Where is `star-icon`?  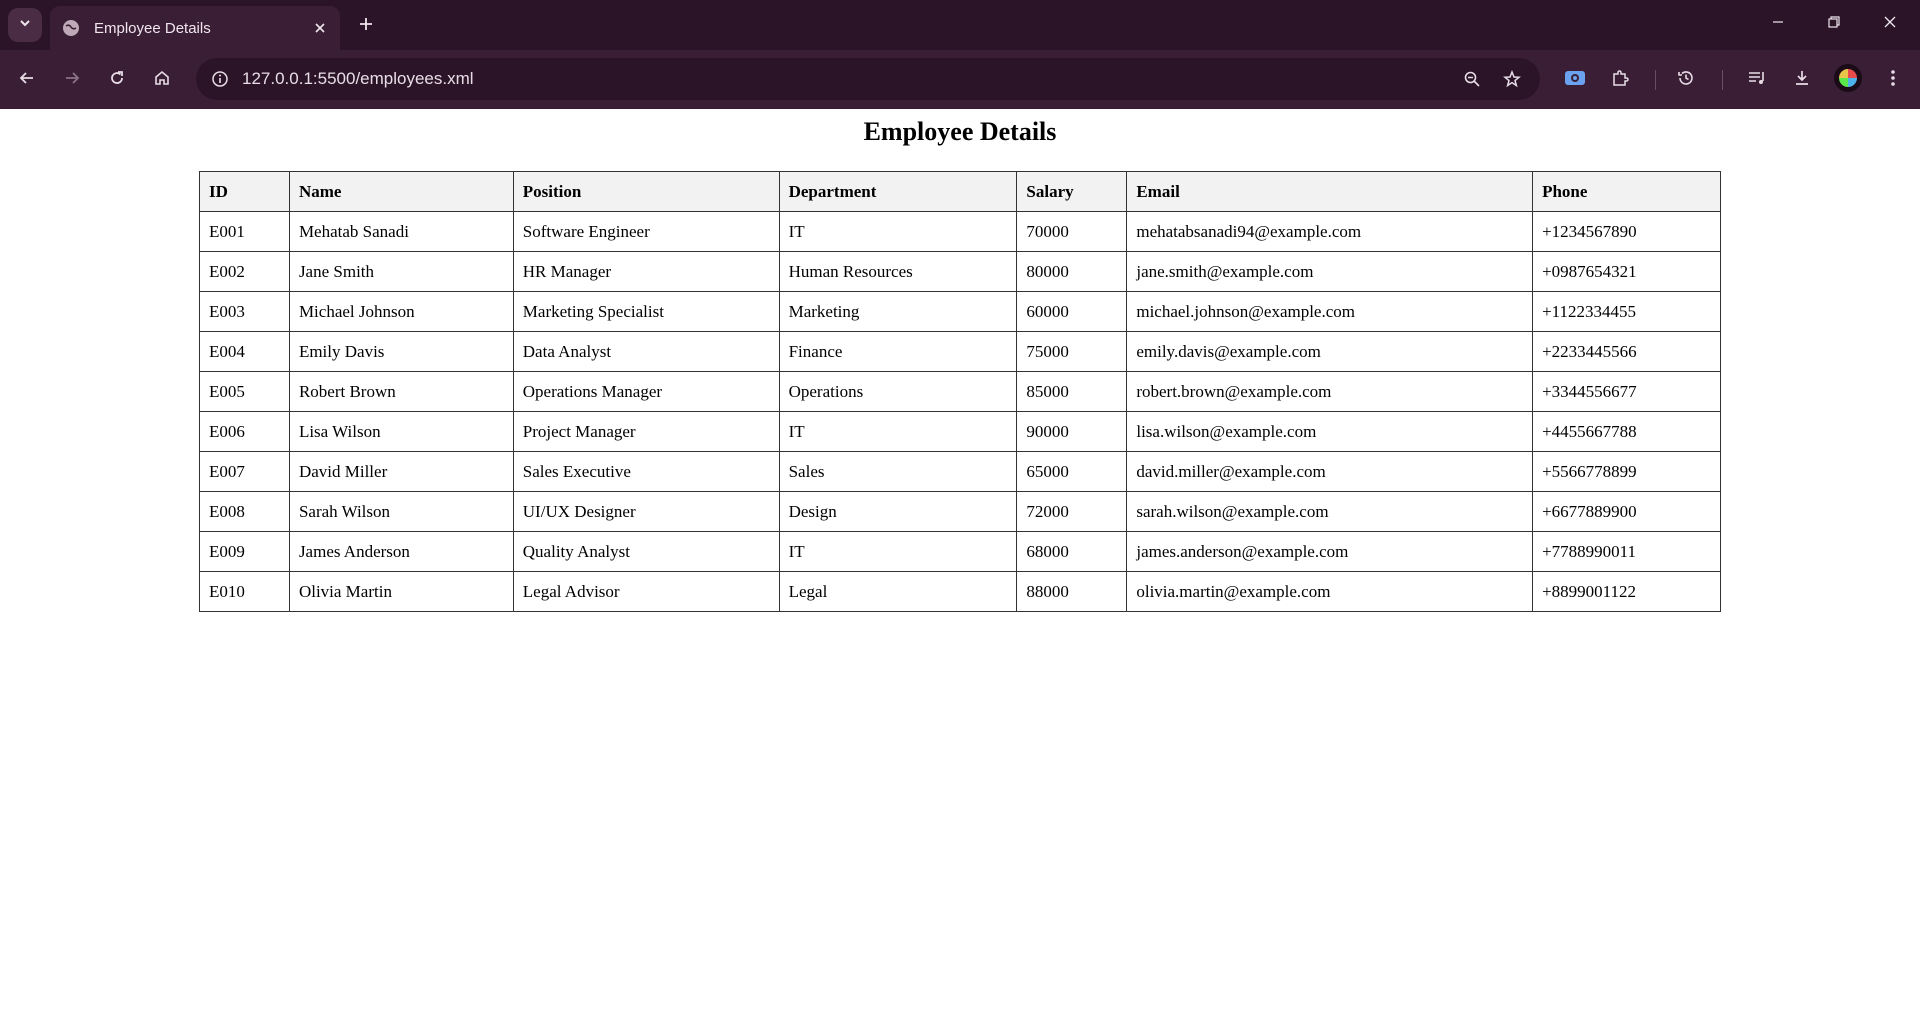 star-icon is located at coordinates (1512, 79).